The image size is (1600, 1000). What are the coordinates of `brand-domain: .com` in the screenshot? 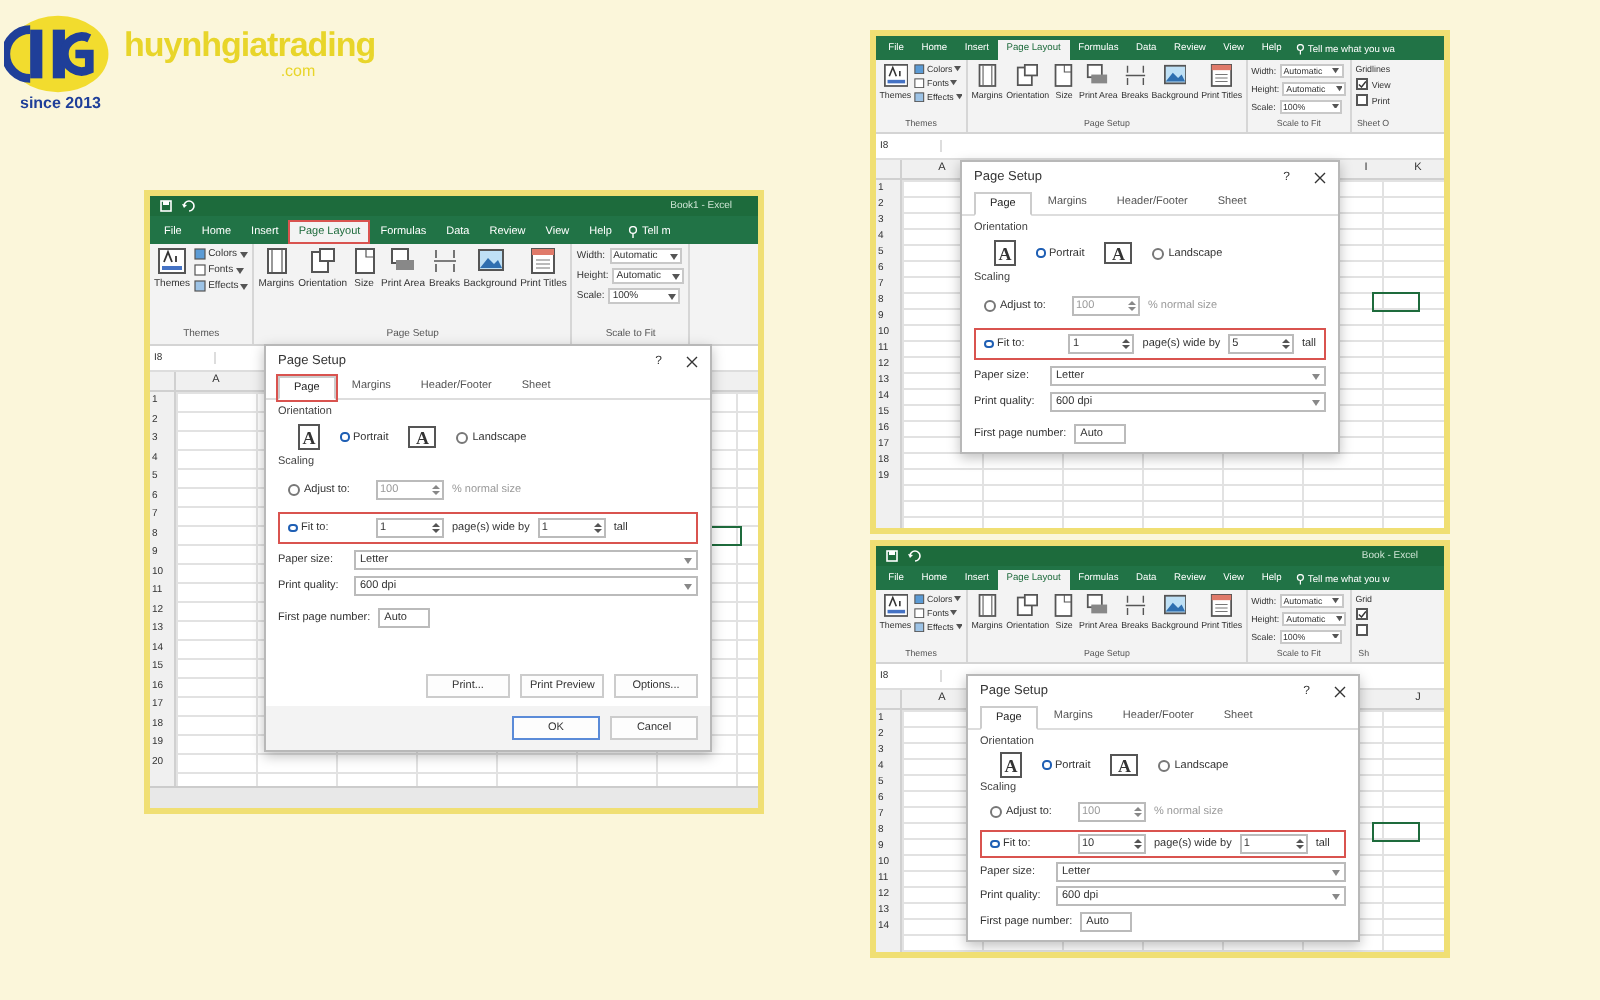 It's located at (298, 72).